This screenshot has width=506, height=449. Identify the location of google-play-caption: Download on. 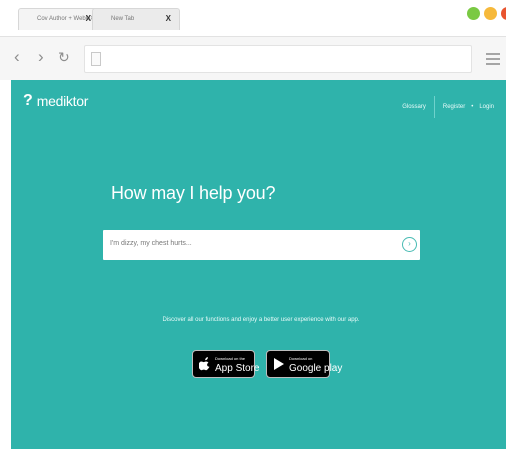
(301, 358).